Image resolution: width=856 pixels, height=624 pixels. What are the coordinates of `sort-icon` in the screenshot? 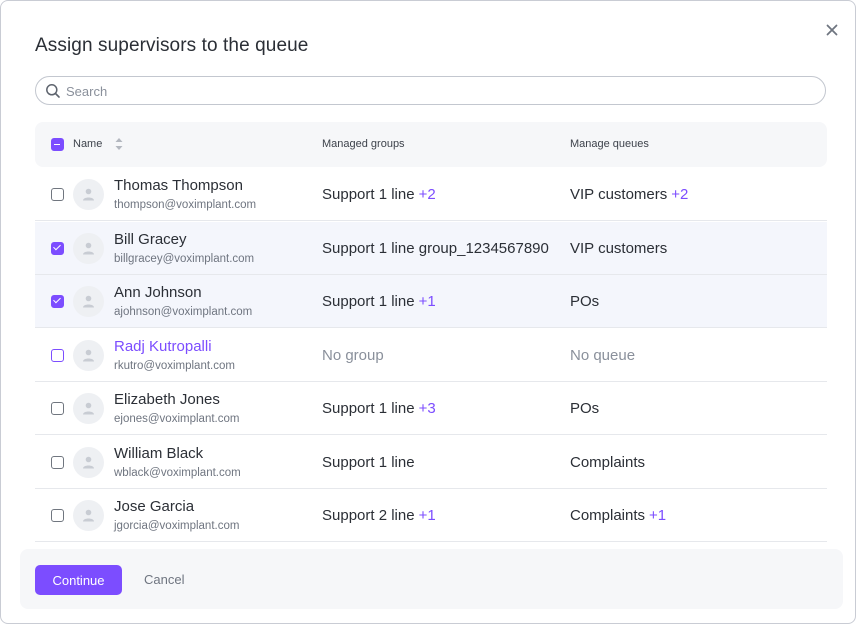 It's located at (119, 144).